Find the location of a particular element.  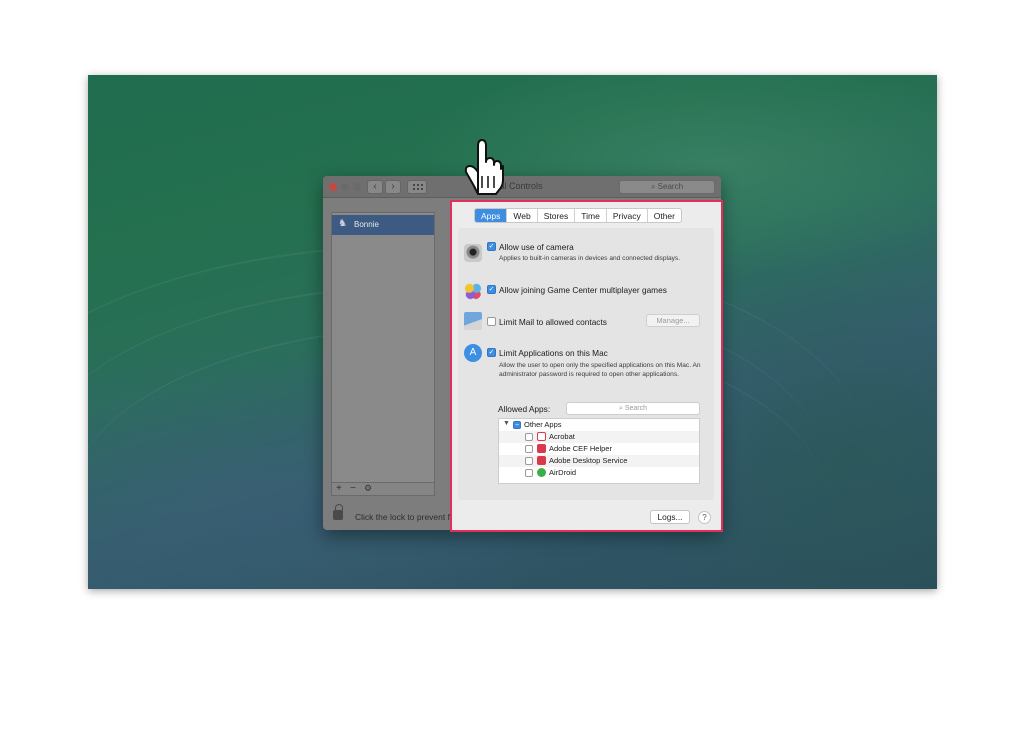

app-store-icon: A is located at coordinates (473, 353).